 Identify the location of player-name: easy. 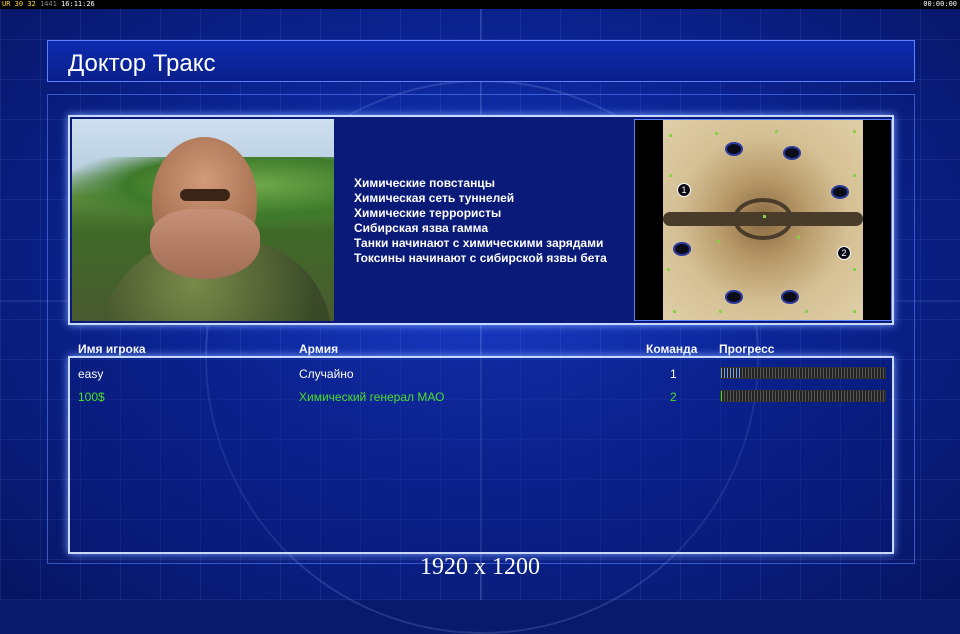
(91, 374).